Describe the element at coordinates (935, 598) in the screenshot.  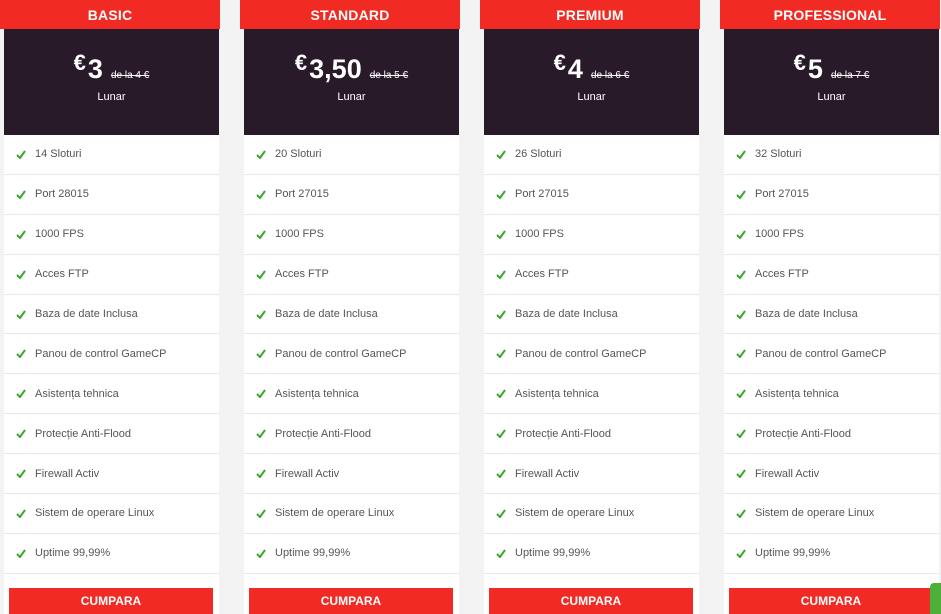
I see `scroll-to-top-tab` at that location.